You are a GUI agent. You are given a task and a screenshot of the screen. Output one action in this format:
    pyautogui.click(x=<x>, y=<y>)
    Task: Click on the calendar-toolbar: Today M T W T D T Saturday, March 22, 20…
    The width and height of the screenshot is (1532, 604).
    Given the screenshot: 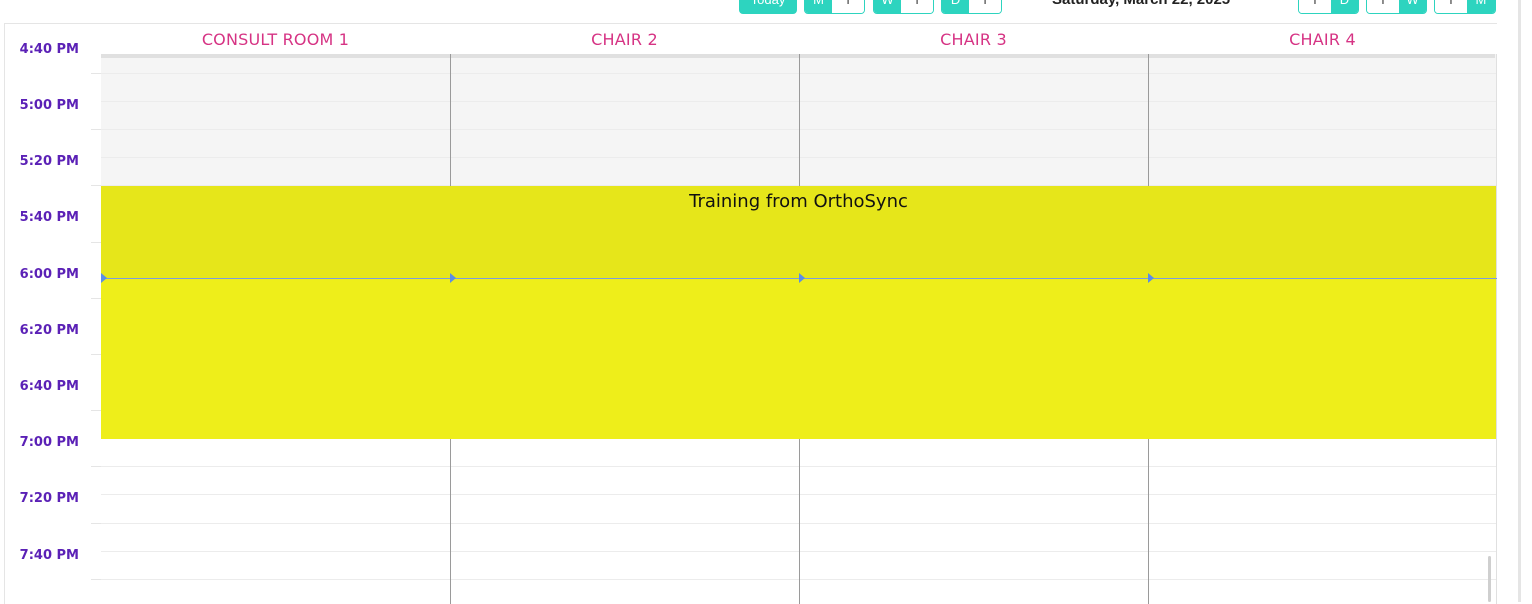 What is the action you would take?
    pyautogui.click(x=766, y=9)
    